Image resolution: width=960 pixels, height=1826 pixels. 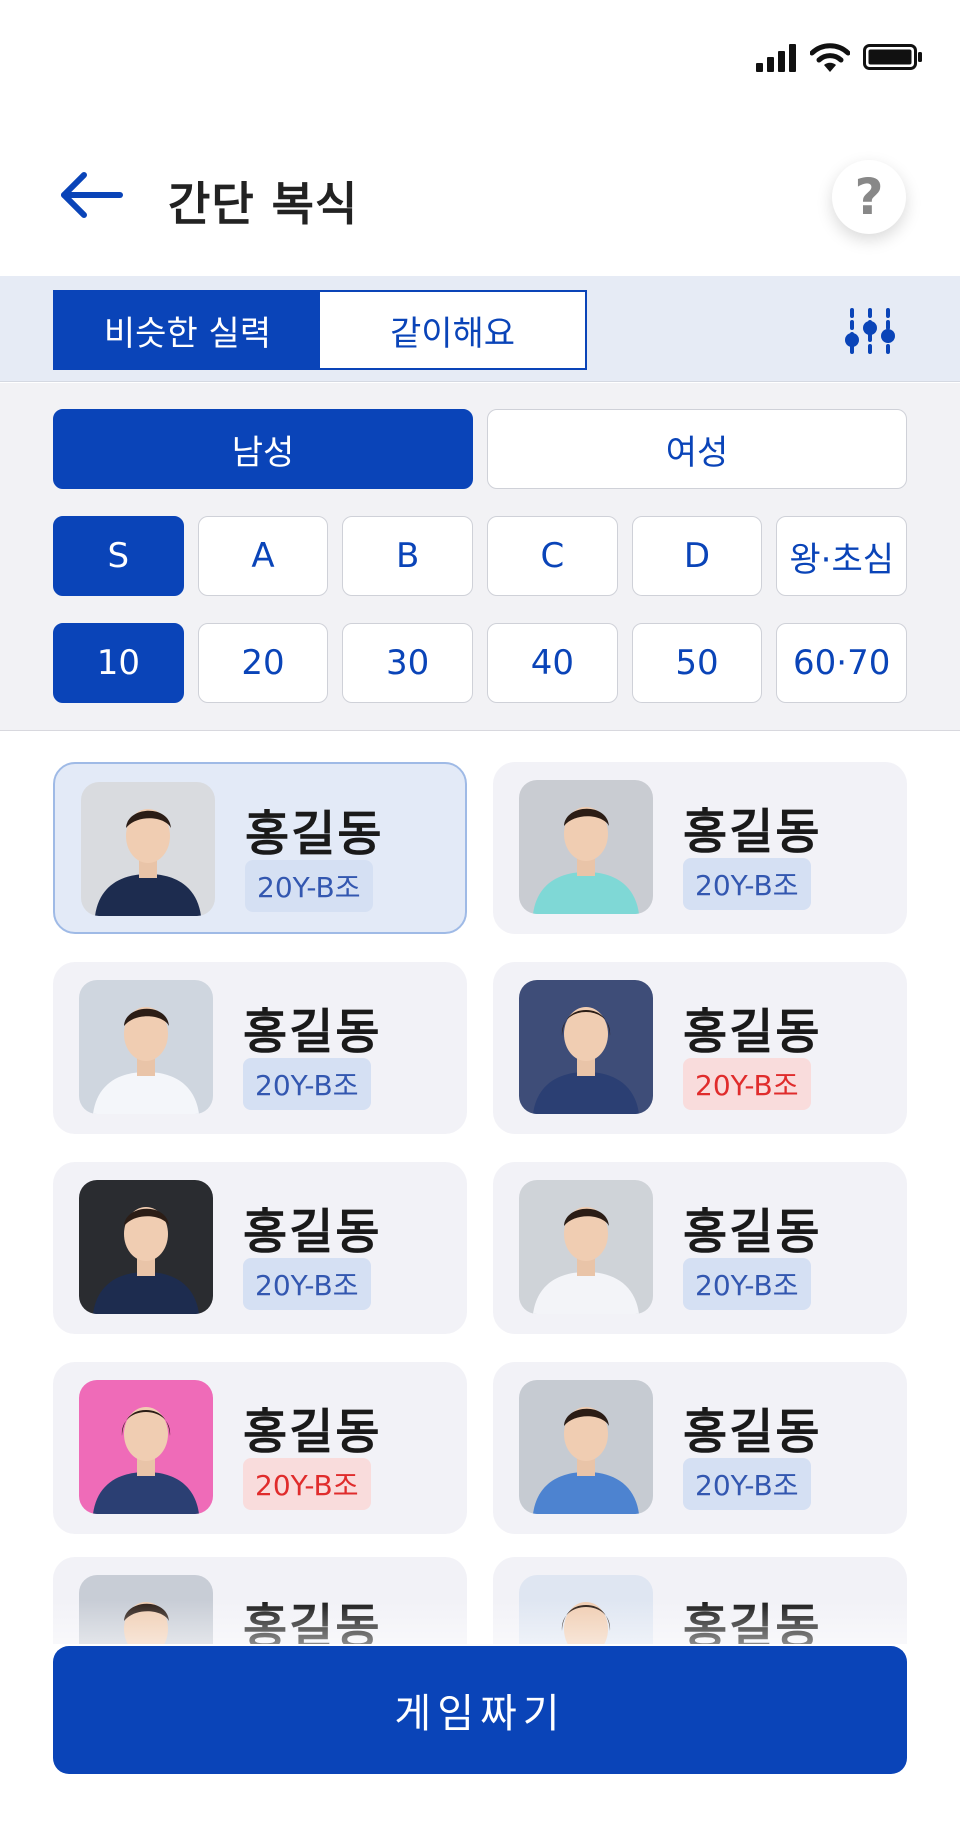 I want to click on app-header: 간단 복식 ?, so click(x=480, y=195).